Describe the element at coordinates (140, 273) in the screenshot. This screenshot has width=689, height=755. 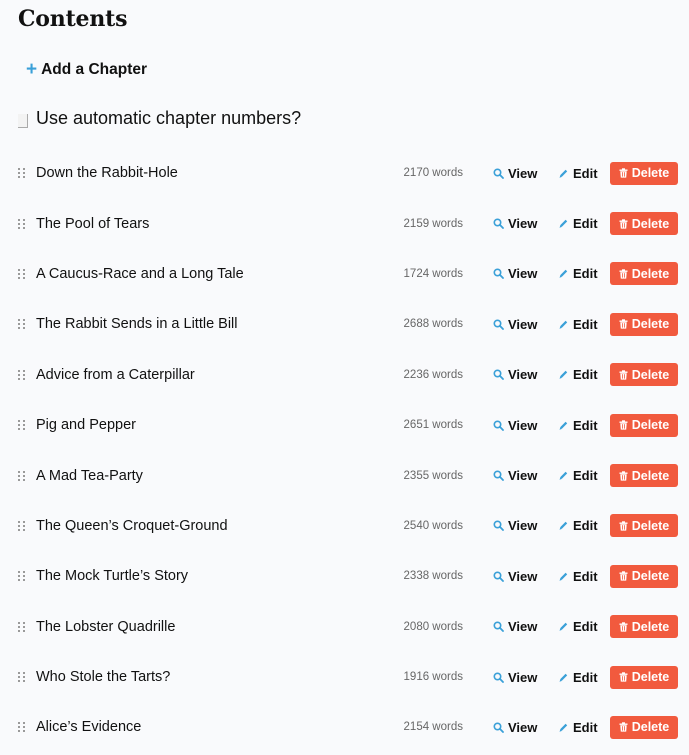
I see `chapter-title: A Caucus-Race and a Long Tale` at that location.